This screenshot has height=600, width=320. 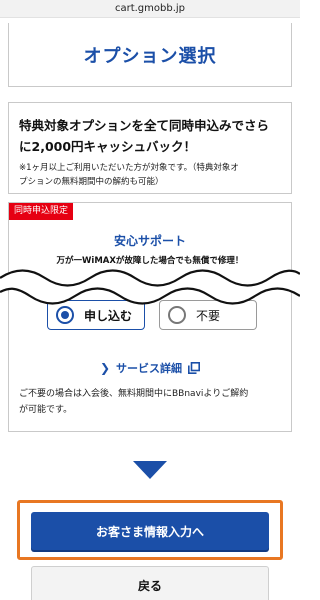 What do you see at coordinates (149, 241) in the screenshot?
I see `option-name: 安心サポート` at bounding box center [149, 241].